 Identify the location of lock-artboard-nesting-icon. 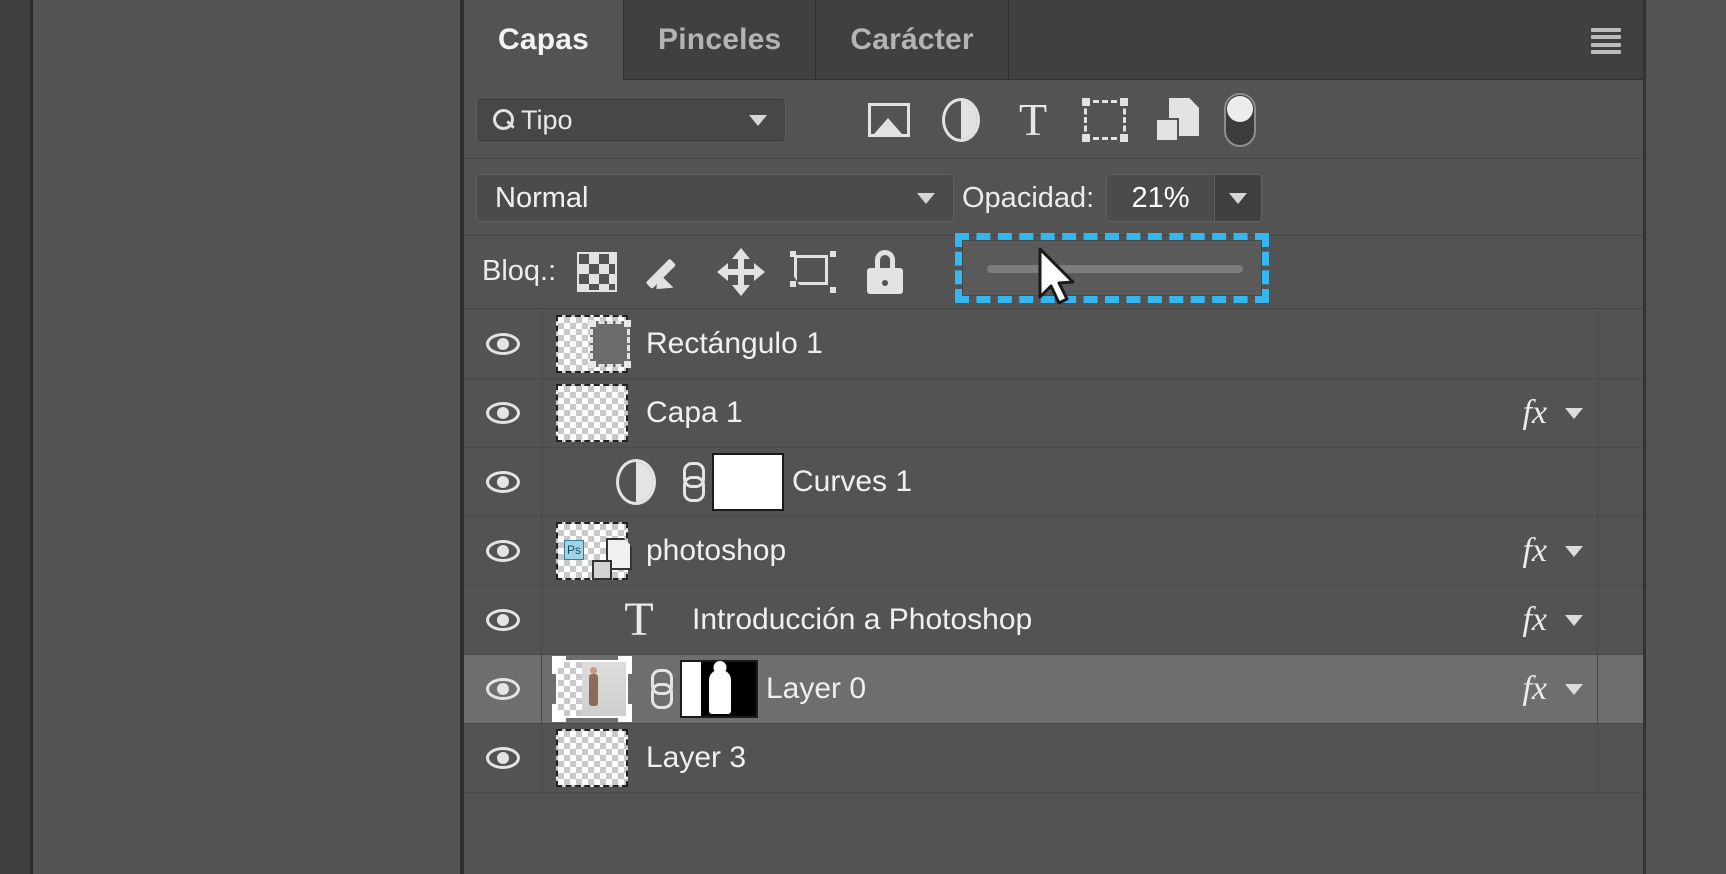
(813, 272).